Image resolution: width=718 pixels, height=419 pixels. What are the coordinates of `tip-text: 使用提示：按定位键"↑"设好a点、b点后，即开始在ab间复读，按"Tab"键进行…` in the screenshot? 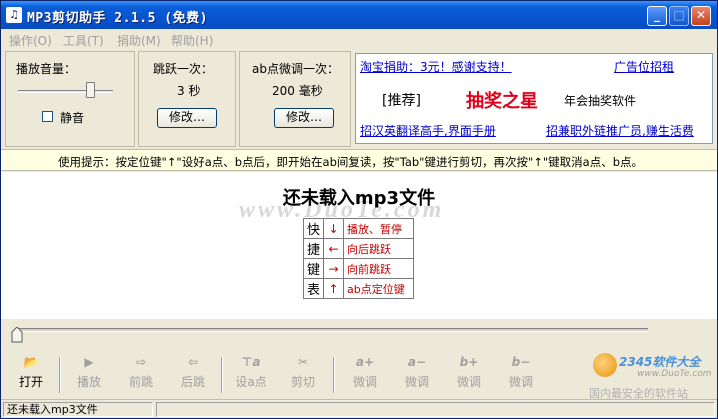 It's located at (351, 162).